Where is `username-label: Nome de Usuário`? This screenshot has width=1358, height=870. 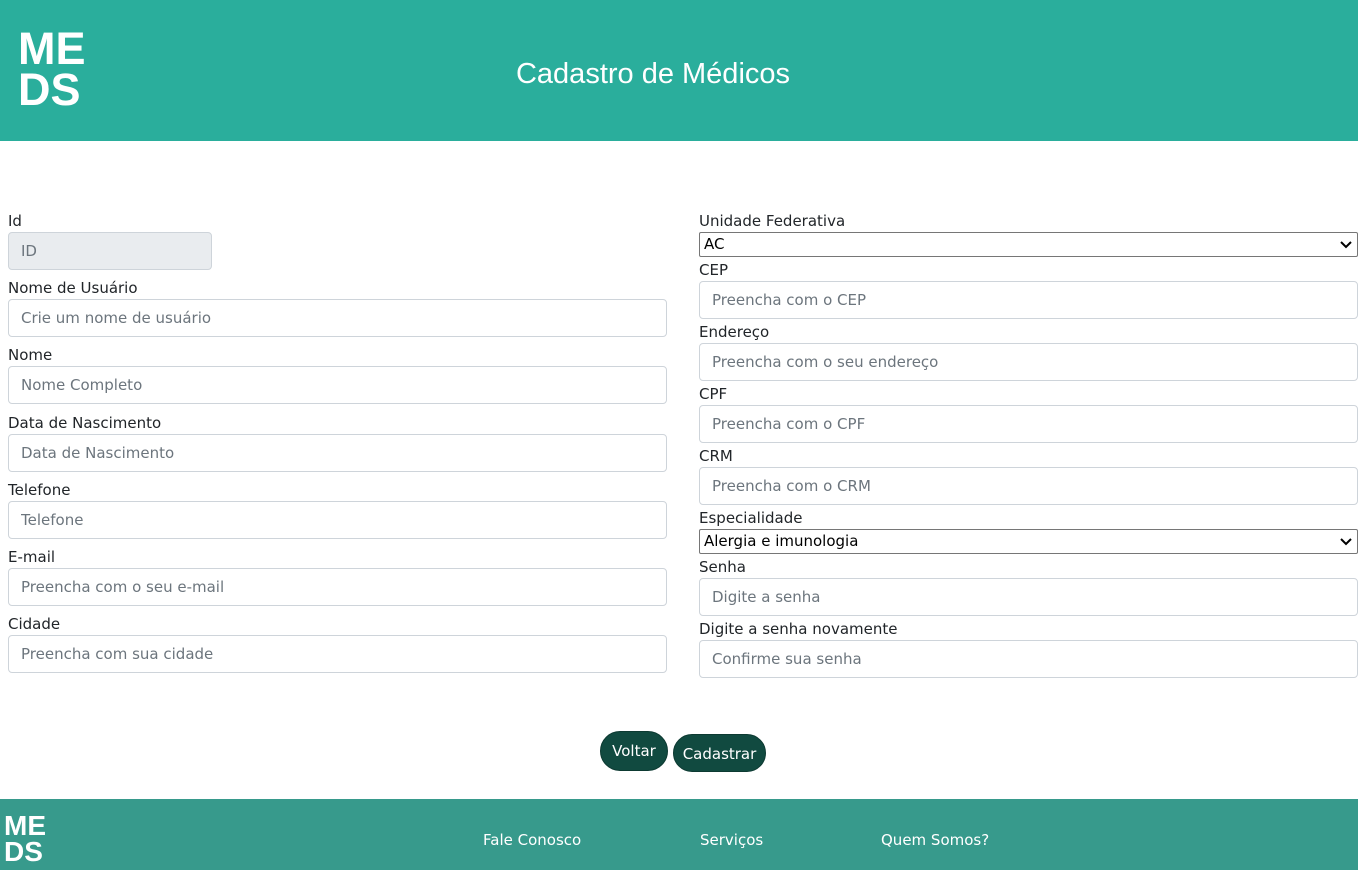 username-label: Nome de Usuário is located at coordinates (73, 288).